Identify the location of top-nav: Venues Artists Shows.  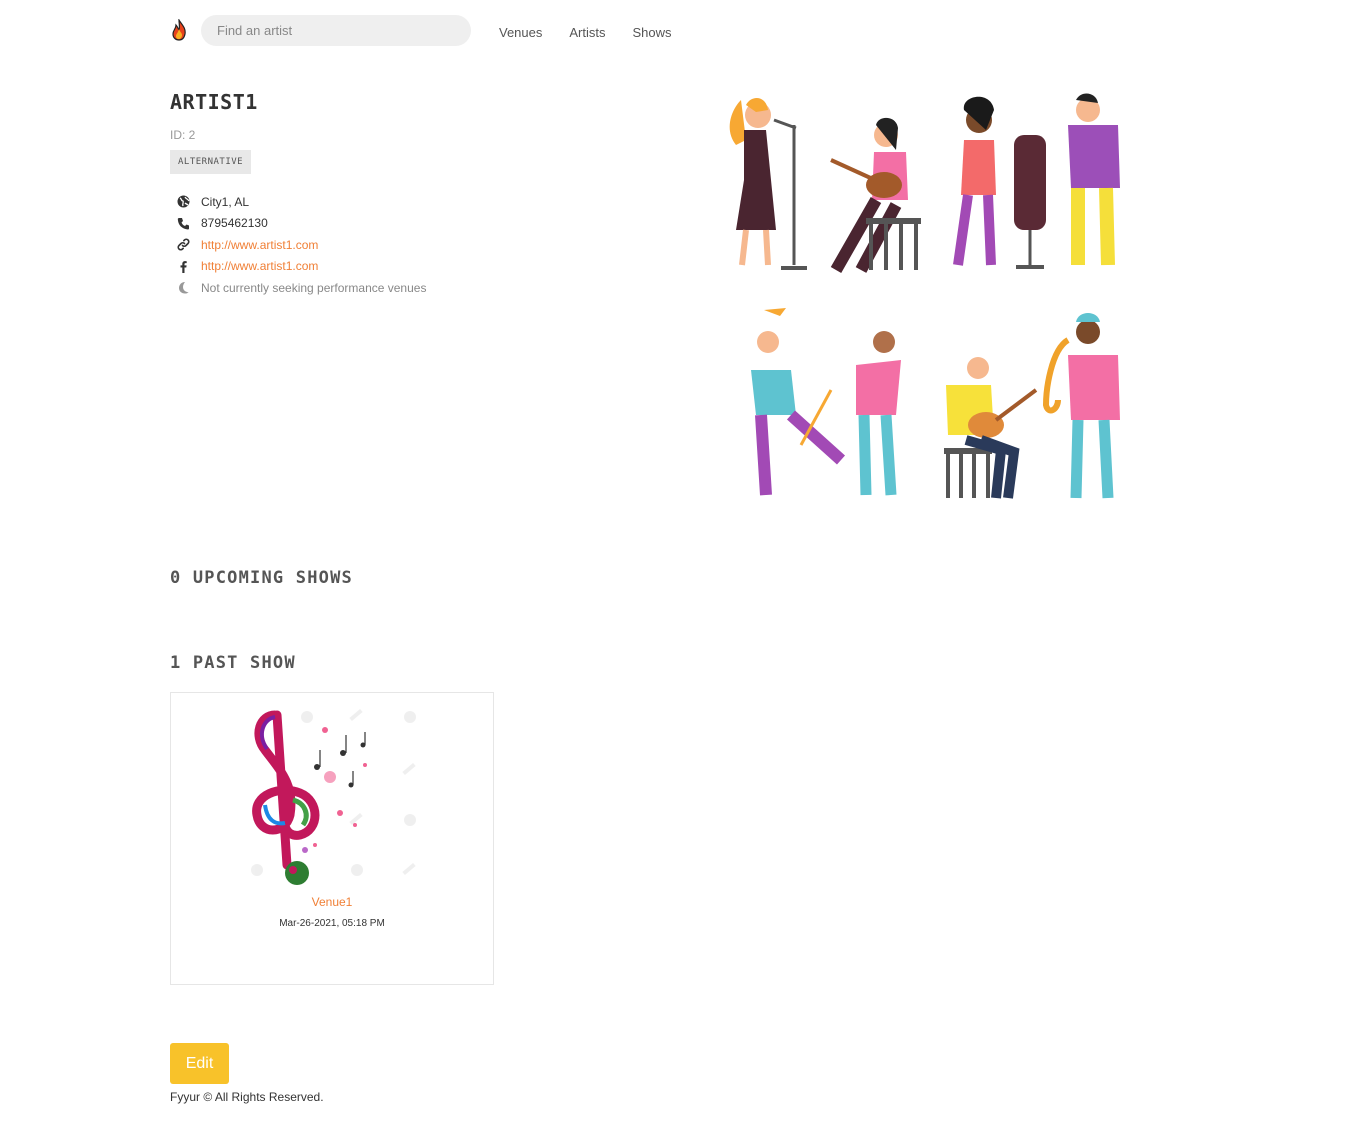
(434, 30).